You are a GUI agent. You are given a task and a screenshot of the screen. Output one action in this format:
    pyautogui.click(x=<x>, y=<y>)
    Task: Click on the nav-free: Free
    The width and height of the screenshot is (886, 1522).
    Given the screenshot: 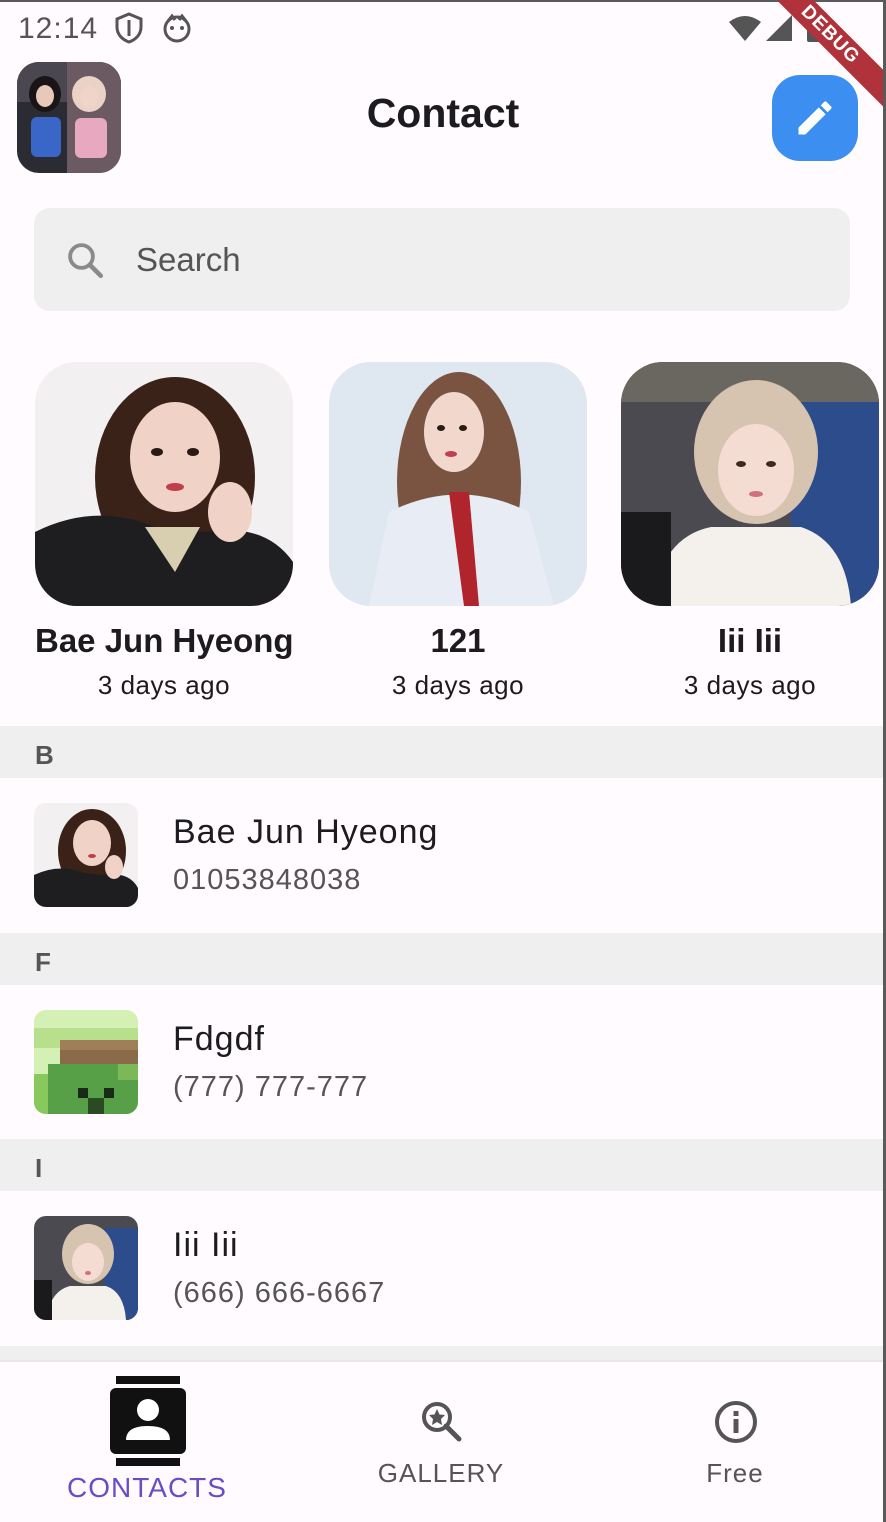 What is the action you would take?
    pyautogui.click(x=735, y=1442)
    